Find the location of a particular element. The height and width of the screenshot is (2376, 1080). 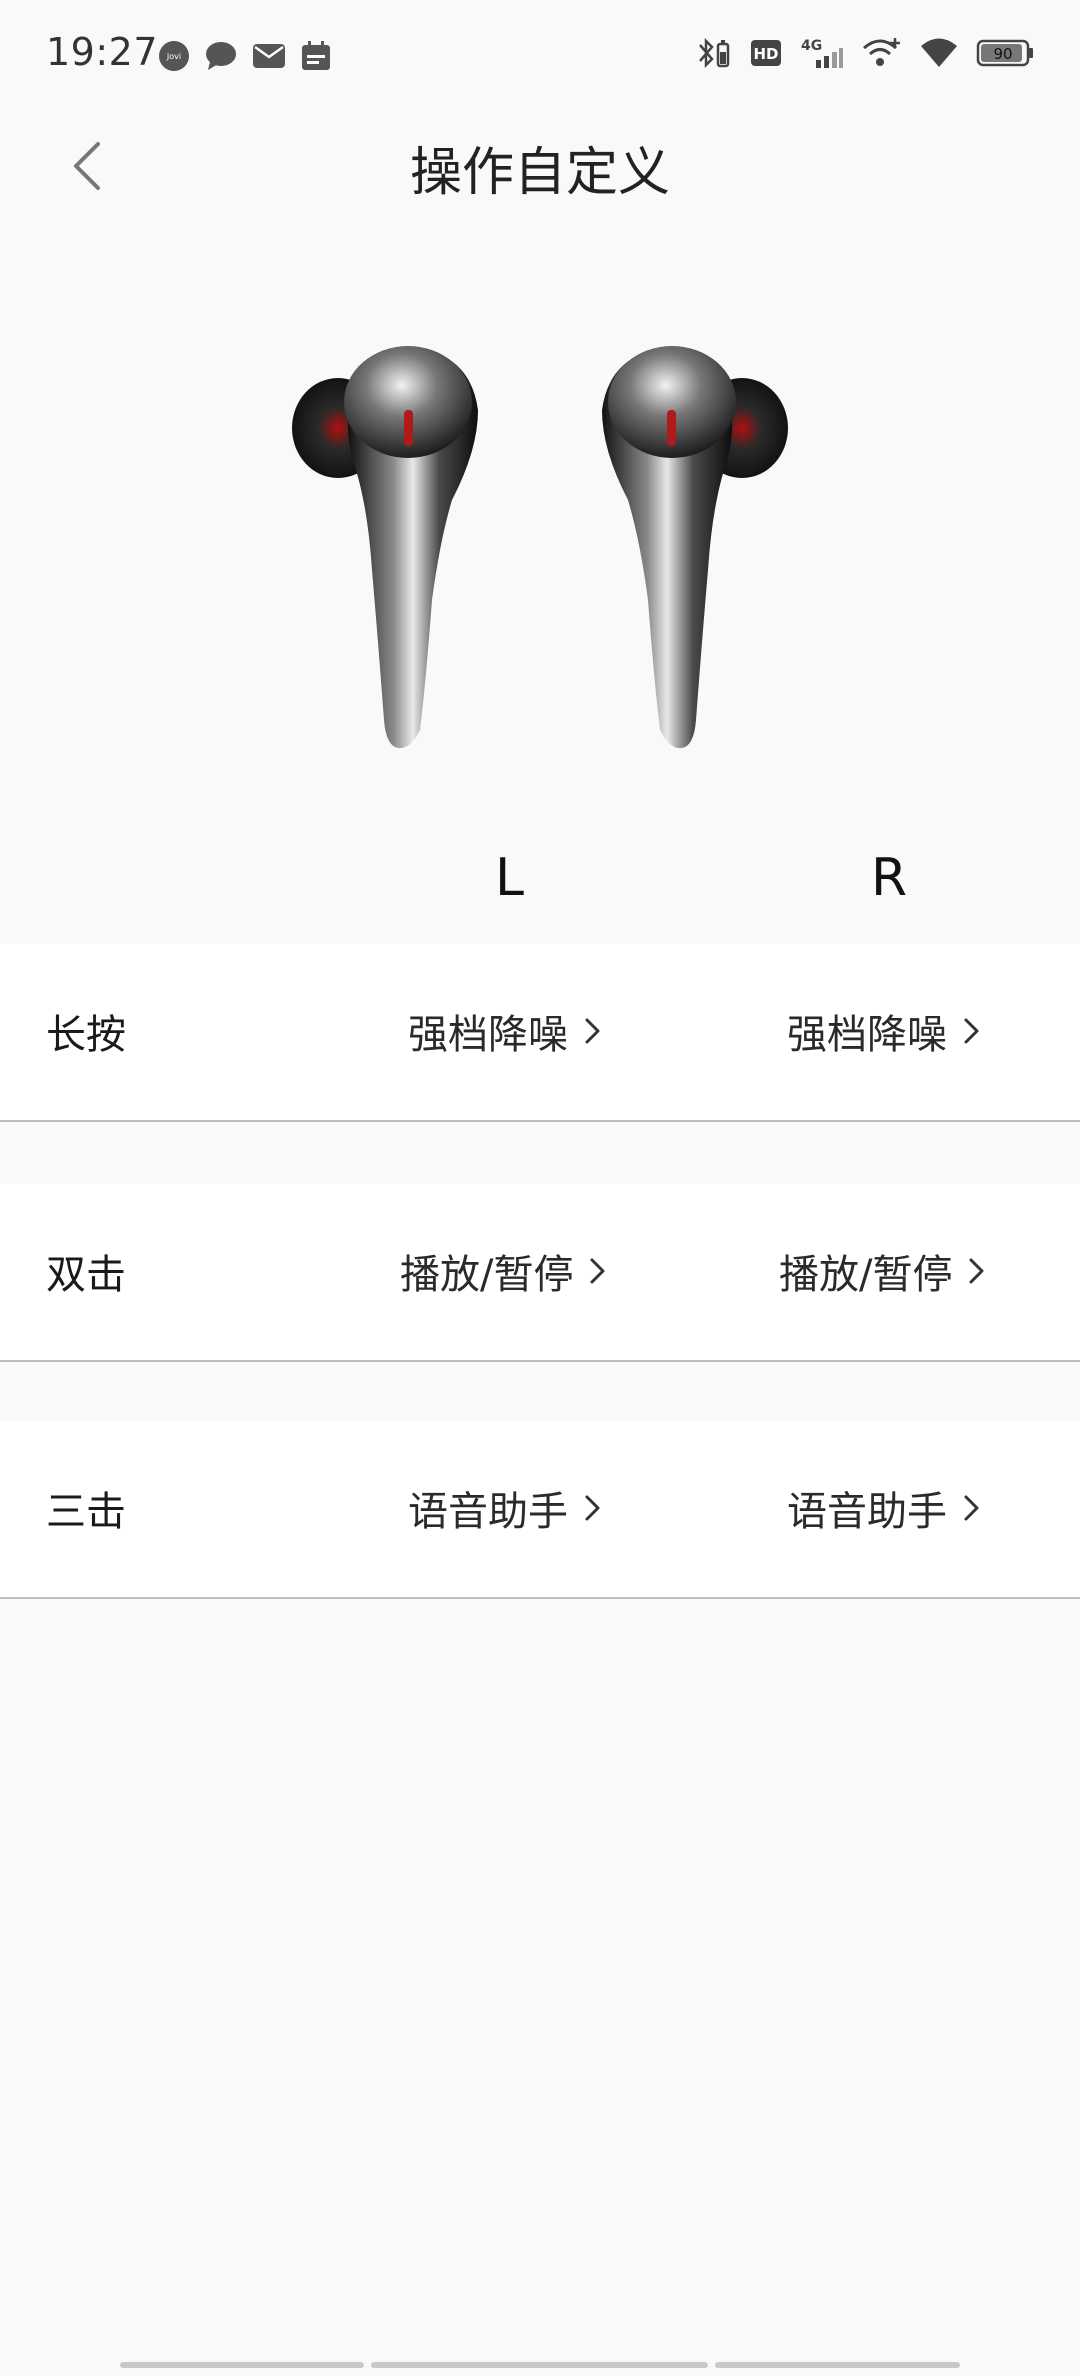

right-action-select: 强档降噪 is located at coordinates (885, 1031).